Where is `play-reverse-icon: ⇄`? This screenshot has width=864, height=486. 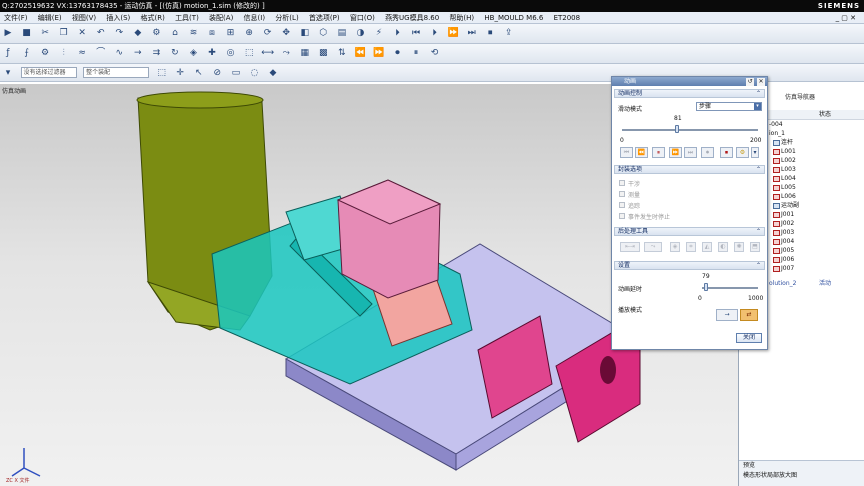 play-reverse-icon: ⇄ is located at coordinates (749, 315).